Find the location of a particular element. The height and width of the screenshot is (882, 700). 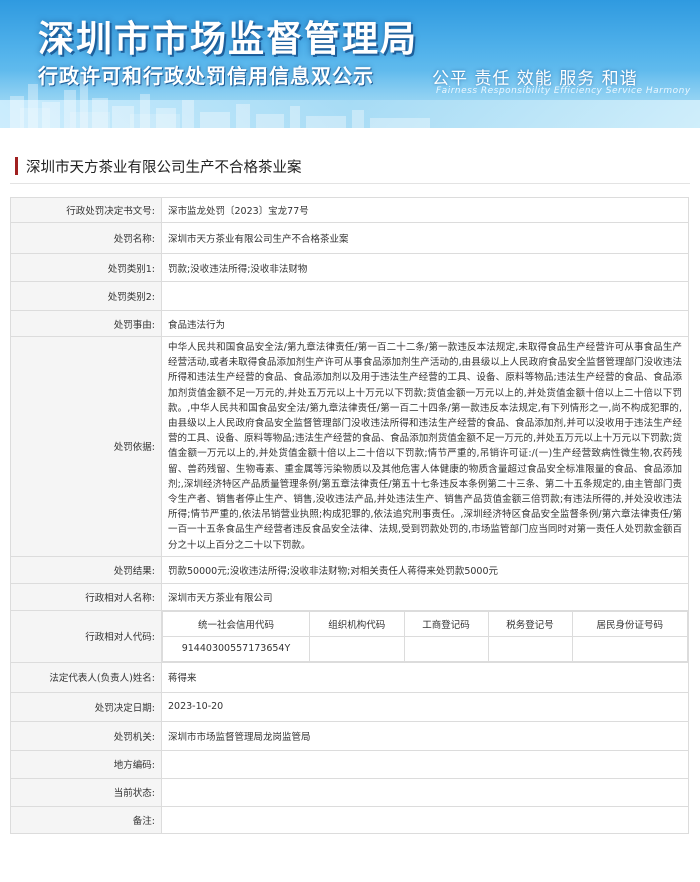

row-authority: 处罚机关: 深圳市市场监督管理局龙岗监管局 is located at coordinates (349, 735).